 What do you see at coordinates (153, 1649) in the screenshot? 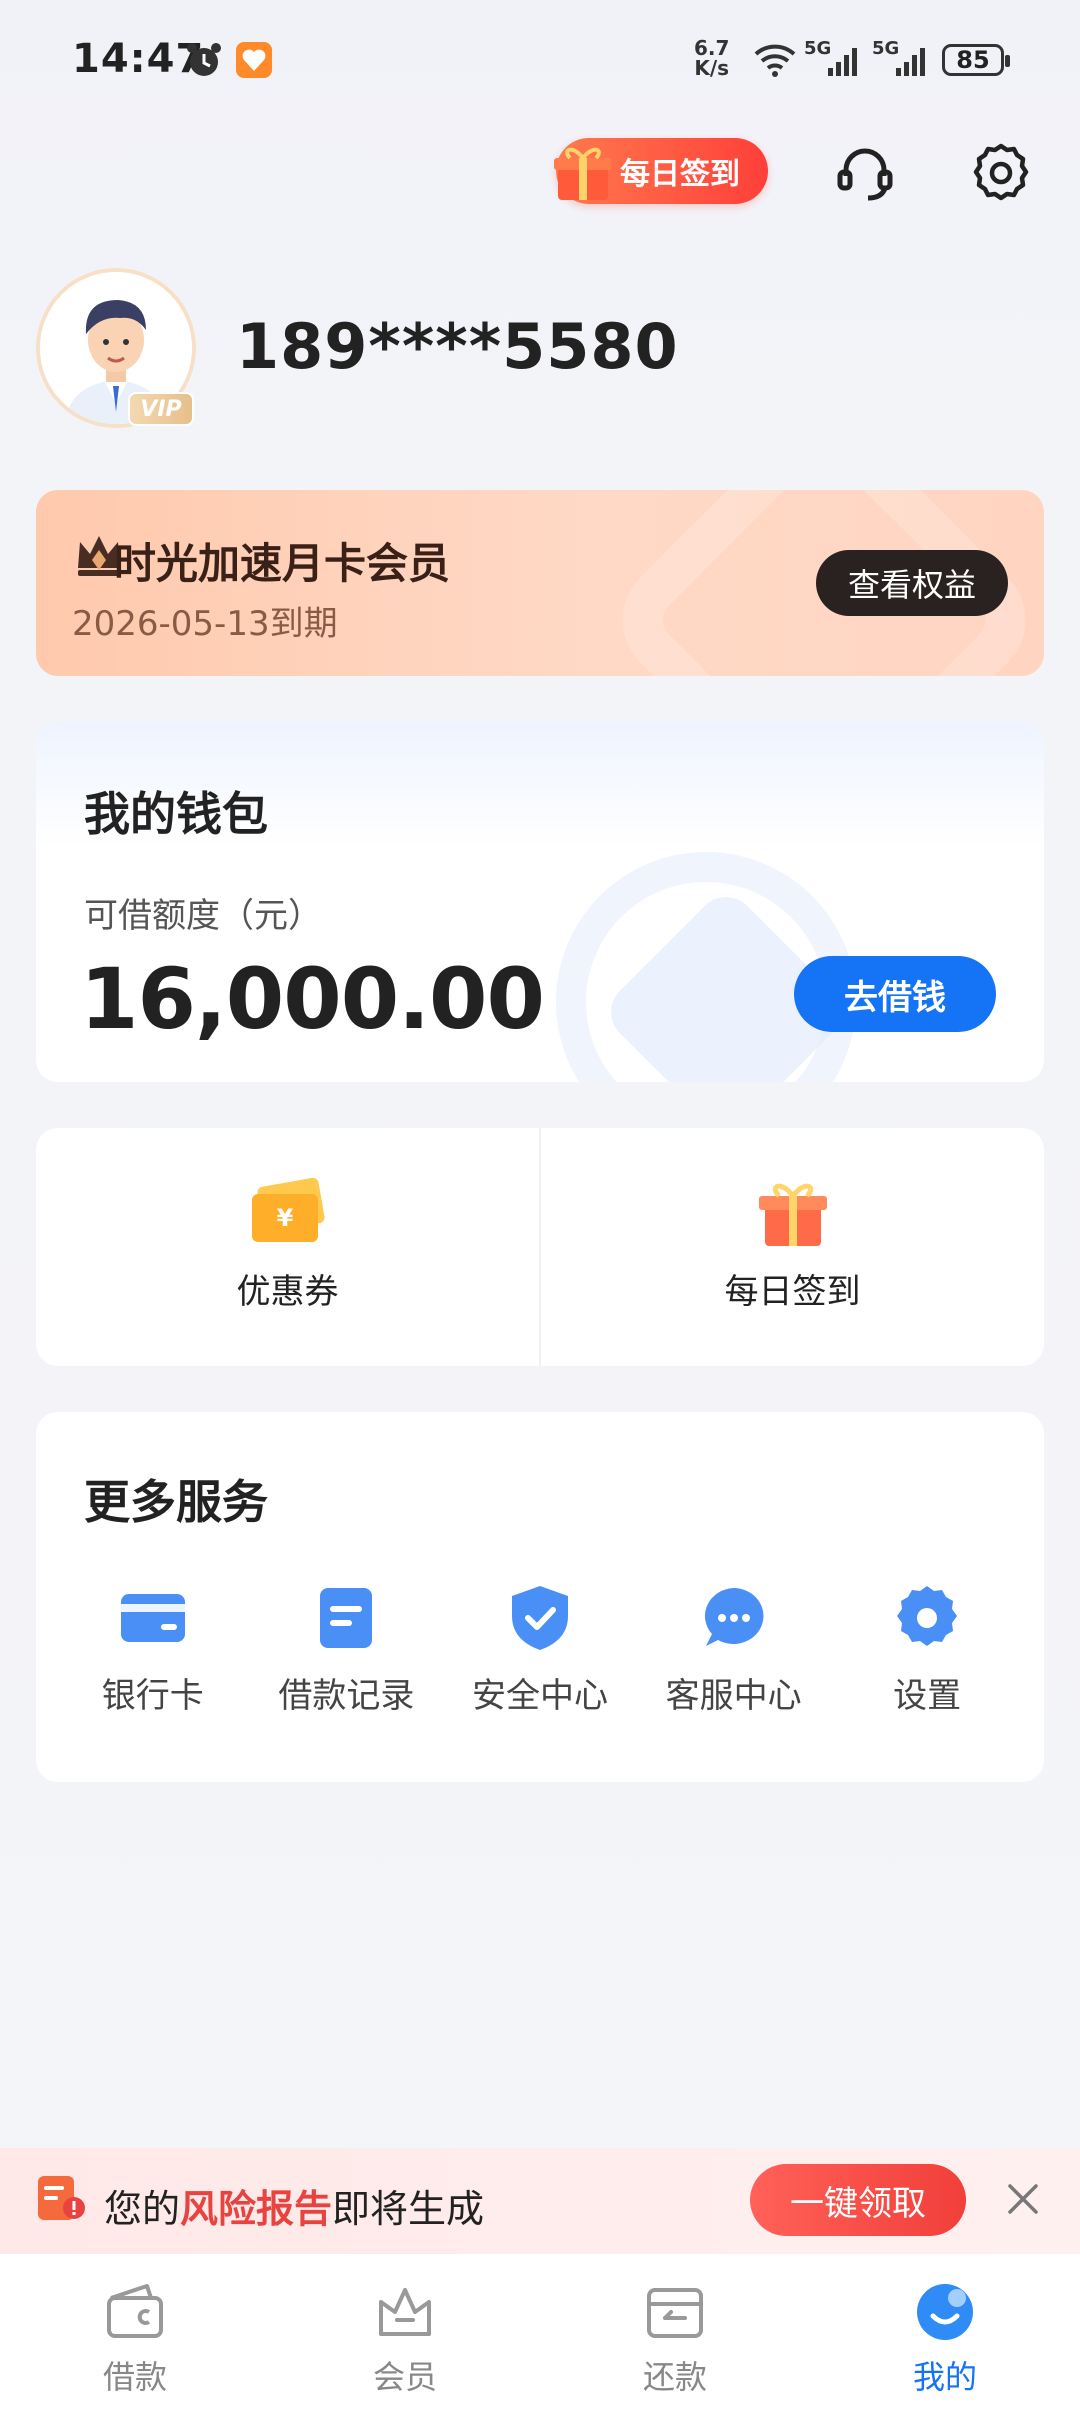
I see `service-bank-card: 银行卡` at bounding box center [153, 1649].